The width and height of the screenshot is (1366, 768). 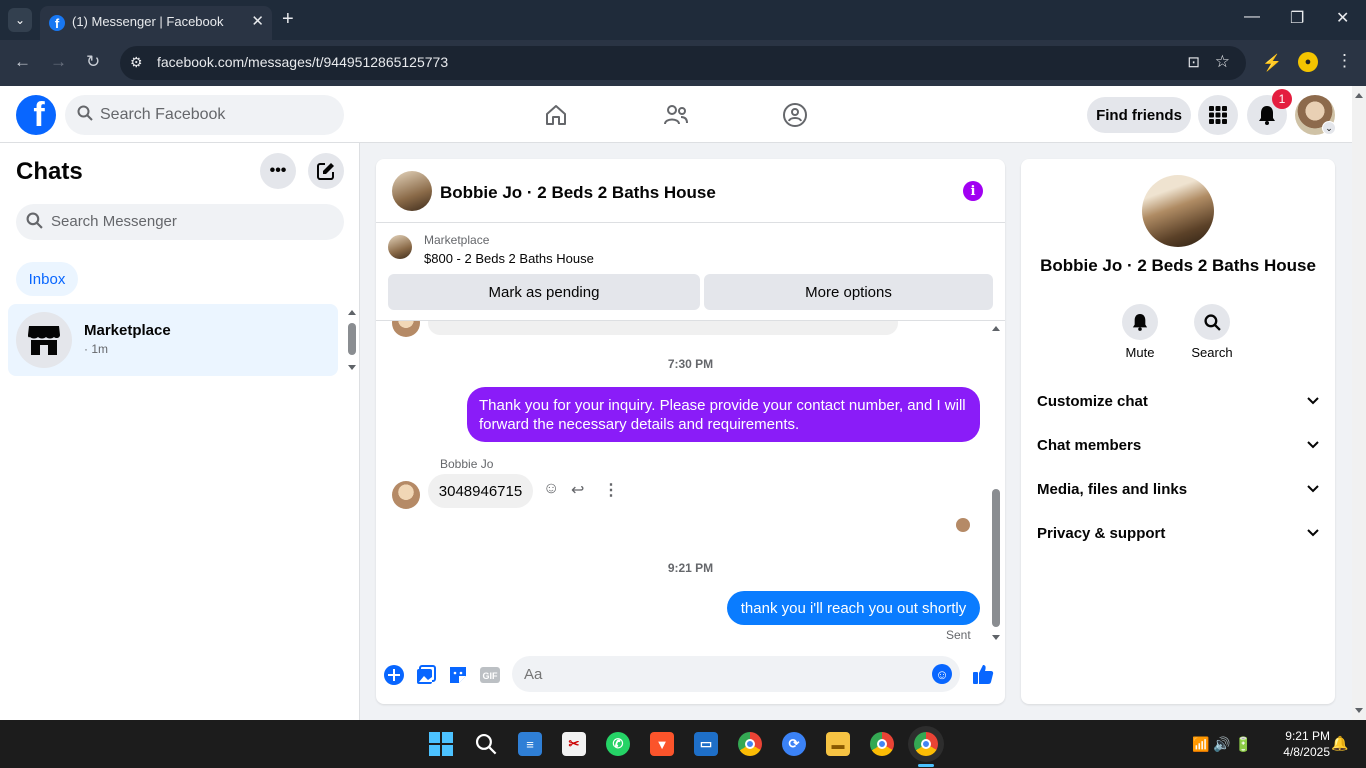 I want to click on react-emoji-icon: ☺, so click(x=551, y=489).